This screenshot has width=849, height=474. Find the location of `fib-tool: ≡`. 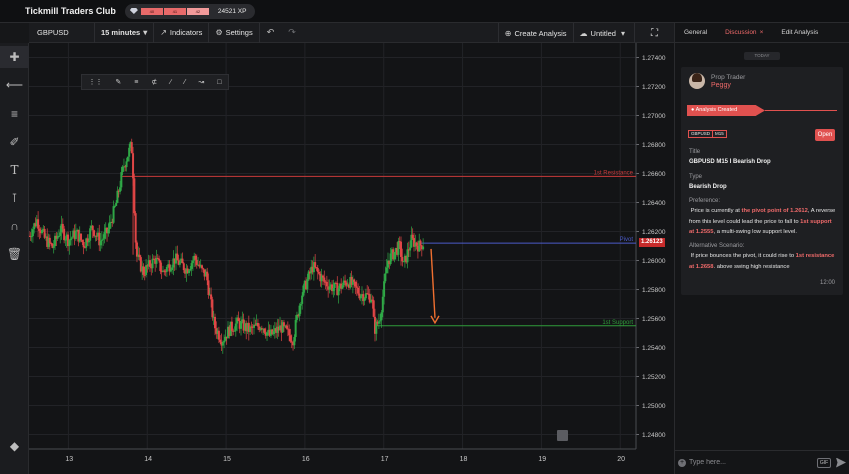

fib-tool: ≡ is located at coordinates (14, 114).